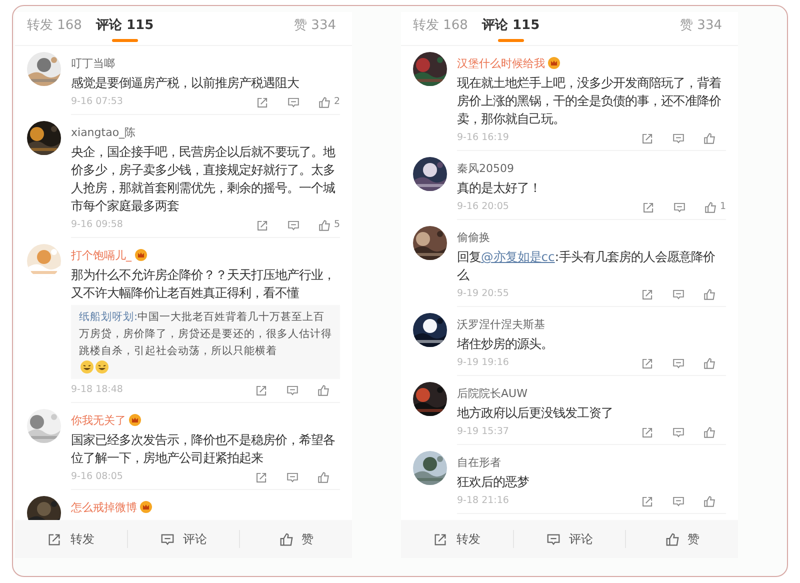 This screenshot has width=800, height=583. Describe the element at coordinates (723, 207) in the screenshot. I see `like-count: 1` at that location.